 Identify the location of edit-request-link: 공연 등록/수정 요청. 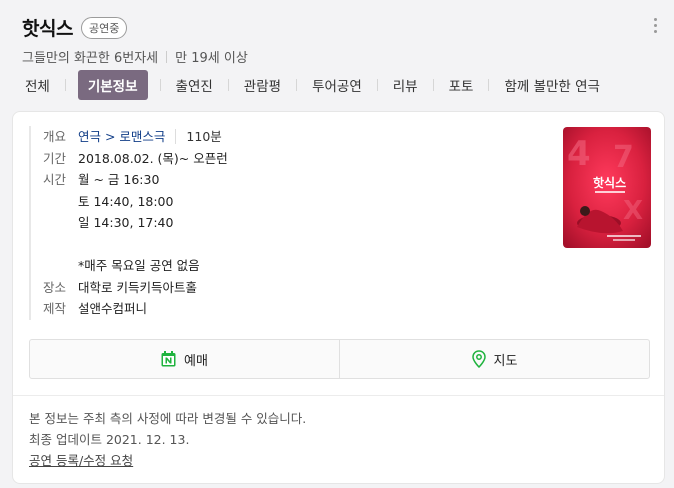
(81, 460).